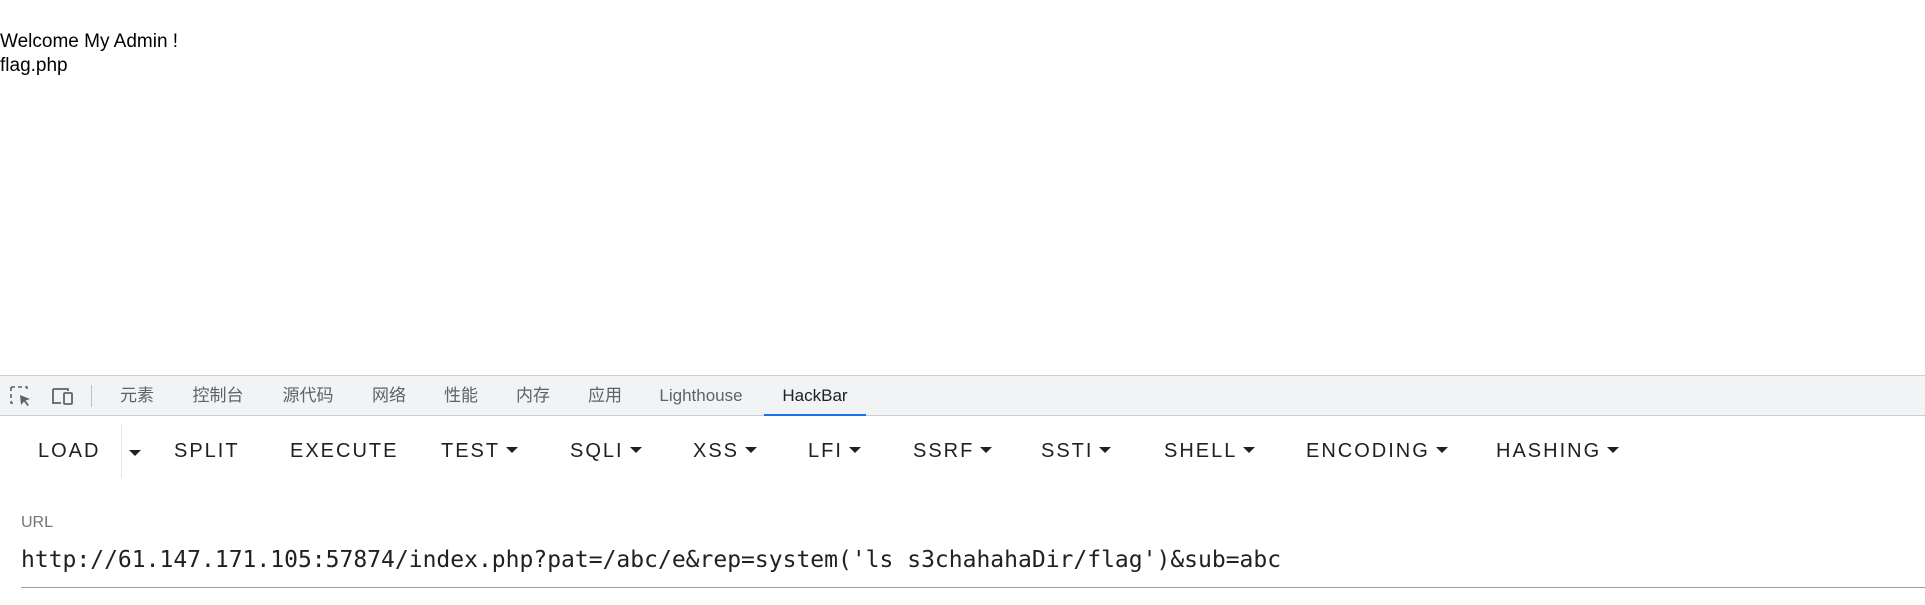 This screenshot has height=605, width=1925. What do you see at coordinates (825, 451) in the screenshot?
I see `lfi-menu-label: LFI` at bounding box center [825, 451].